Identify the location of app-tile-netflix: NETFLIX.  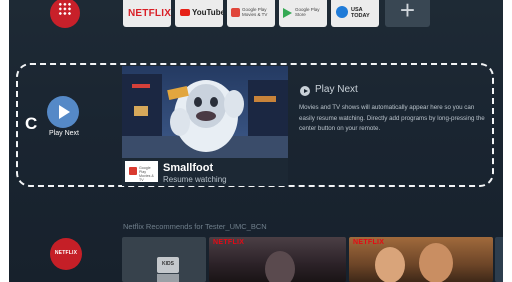
(147, 13).